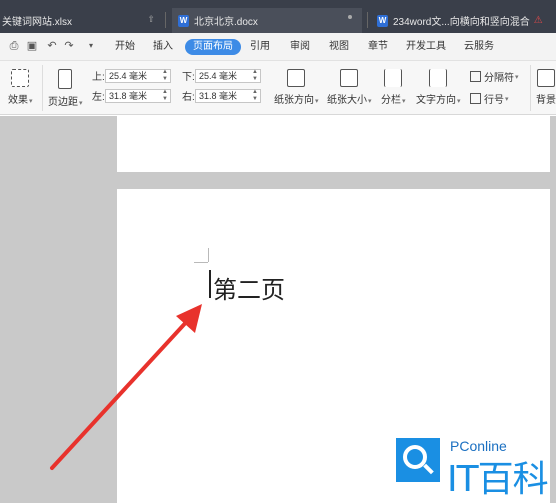 This screenshot has width=556, height=503. Describe the element at coordinates (498, 479) in the screenshot. I see `watermark-brand-main: IT百科` at that location.